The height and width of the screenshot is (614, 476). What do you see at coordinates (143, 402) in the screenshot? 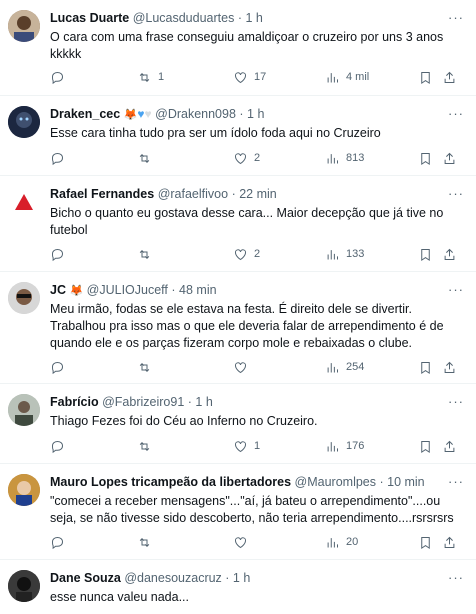
I see `user-handle: @Fabrizeiro91` at bounding box center [143, 402].